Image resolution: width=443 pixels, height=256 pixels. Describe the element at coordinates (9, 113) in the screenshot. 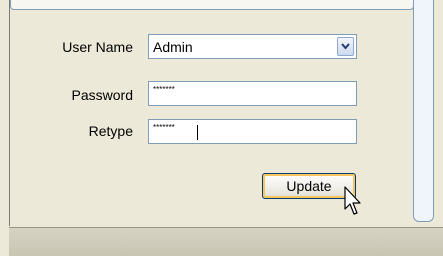

I see `window-border` at that location.